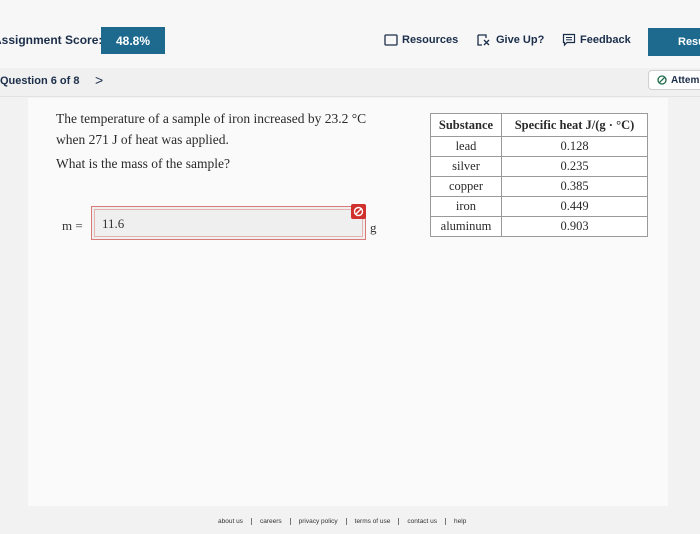  Describe the element at coordinates (350, 82) in the screenshot. I see `question-nav-bar` at that location.